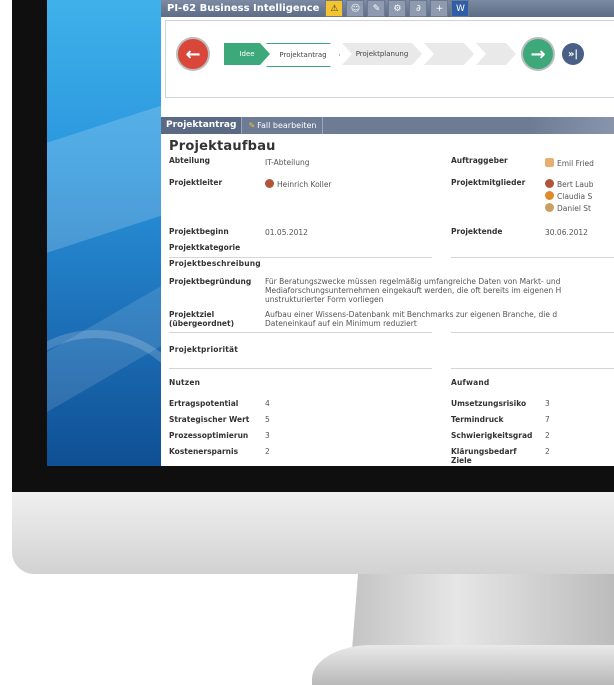  Describe the element at coordinates (252, 125) in the screenshot. I see `pencil-icon: ✎` at that location.